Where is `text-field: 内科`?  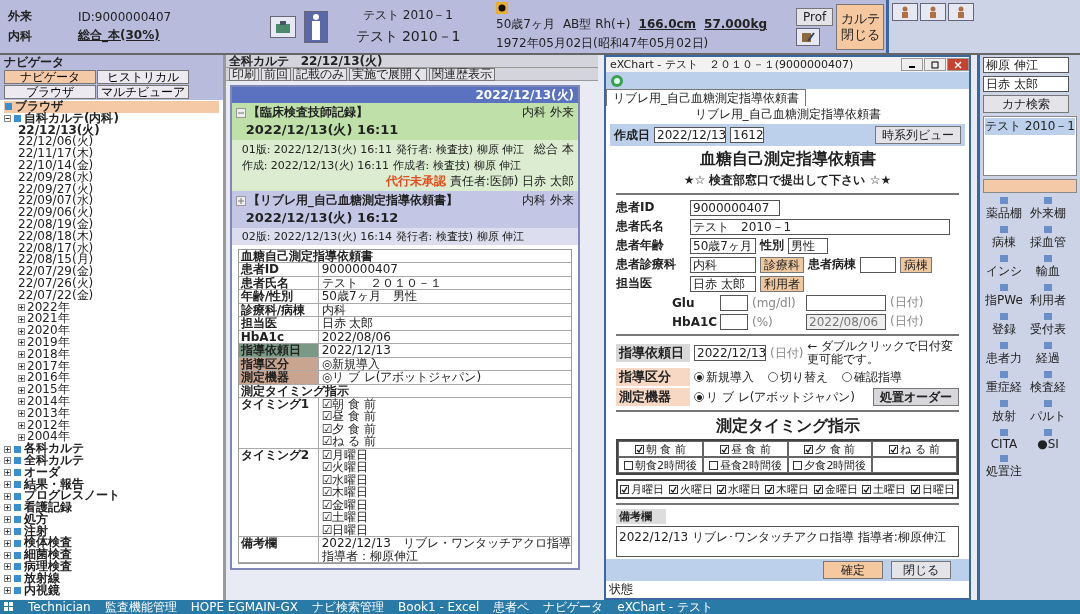 text-field: 内科 is located at coordinates (723, 264).